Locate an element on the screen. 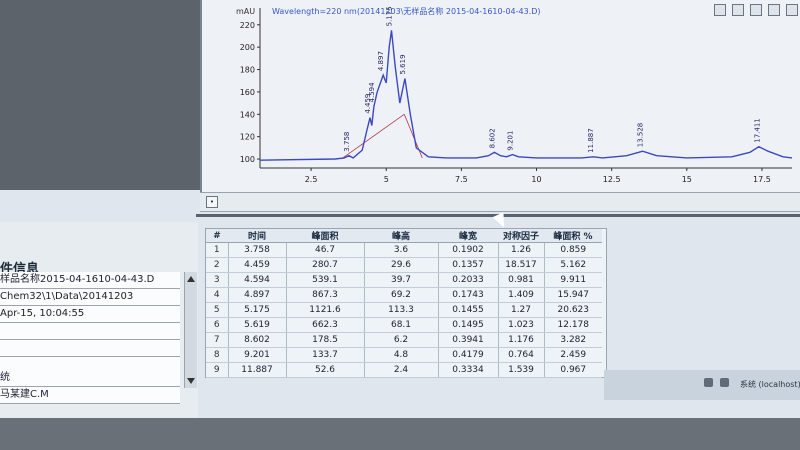  cell-symmetry: 1.26 is located at coordinates (520, 250).